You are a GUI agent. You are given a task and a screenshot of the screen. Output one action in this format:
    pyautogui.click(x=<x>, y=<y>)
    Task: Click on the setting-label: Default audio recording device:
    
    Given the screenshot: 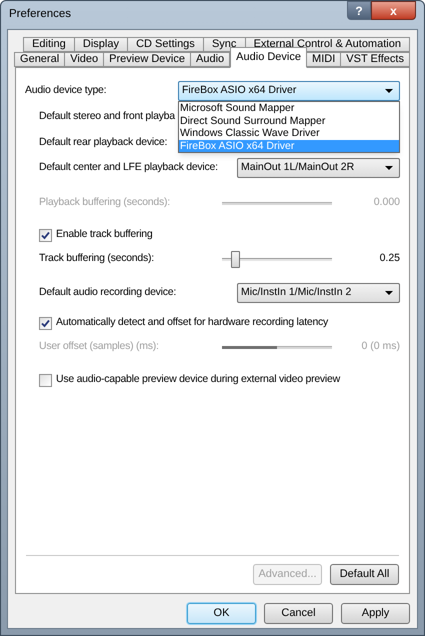 What is the action you would take?
    pyautogui.click(x=107, y=292)
    